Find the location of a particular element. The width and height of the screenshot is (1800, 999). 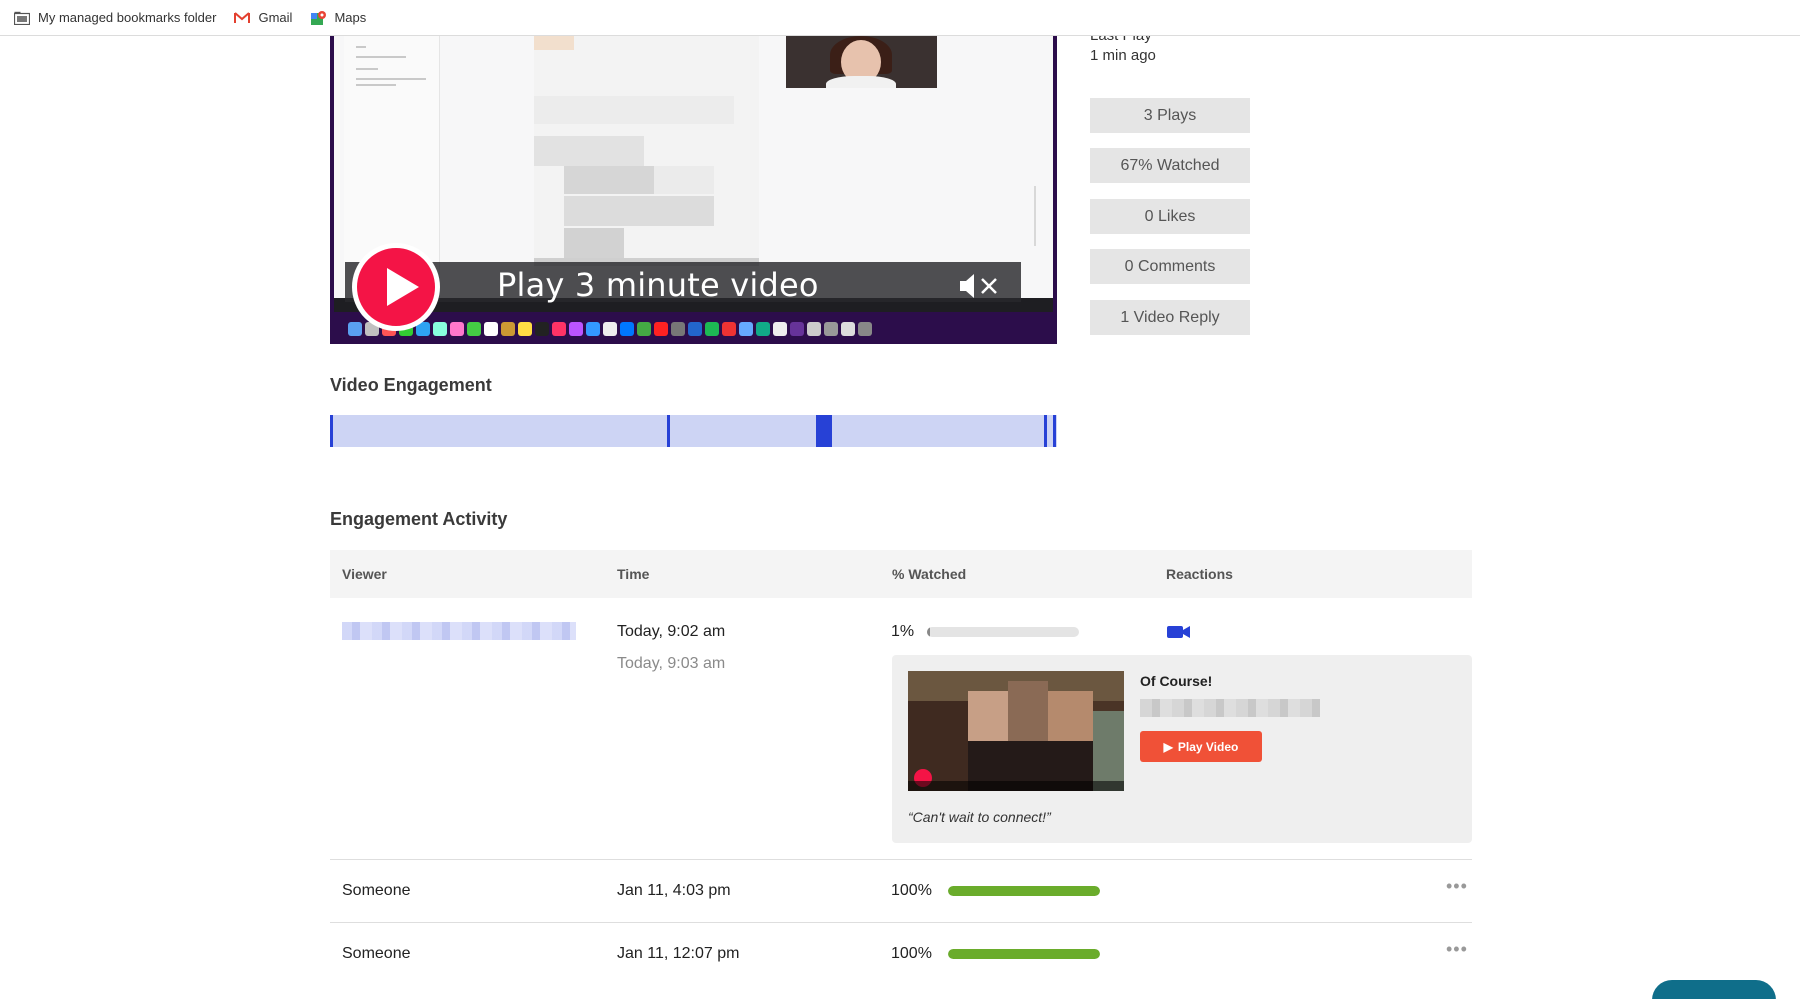

row-time: Jan 11, 12:07 pm is located at coordinates (678, 953).